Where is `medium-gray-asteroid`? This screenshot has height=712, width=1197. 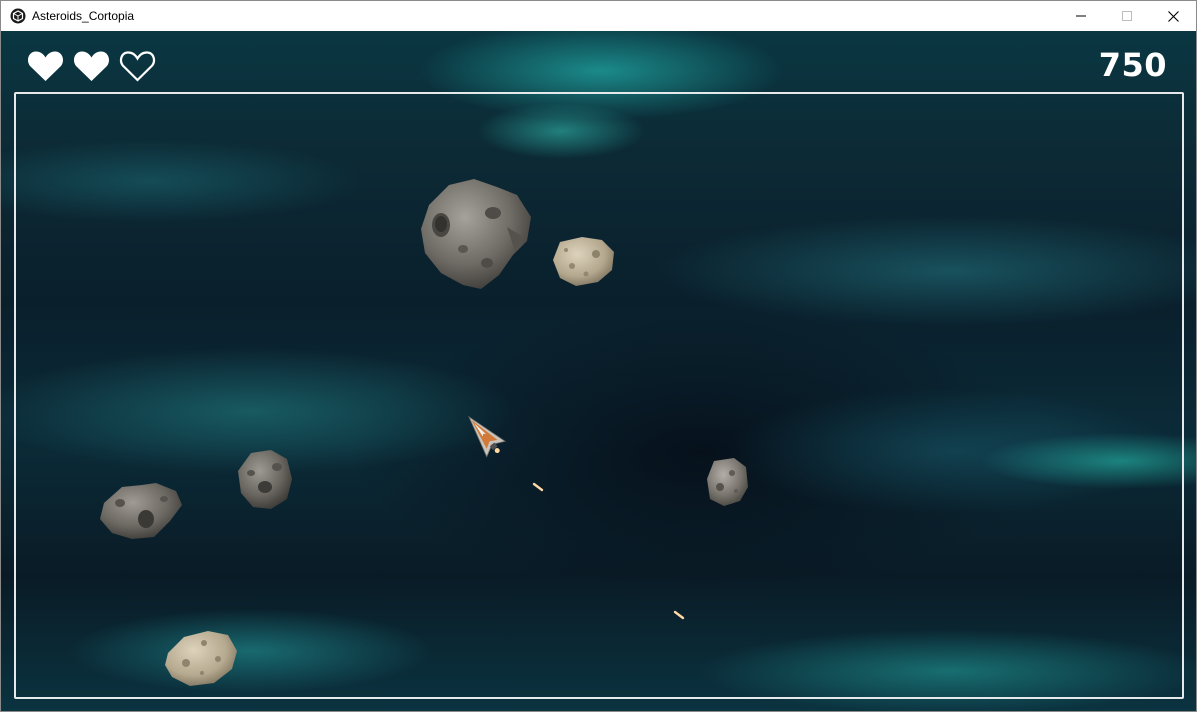
medium-gray-asteroid is located at coordinates (265, 480).